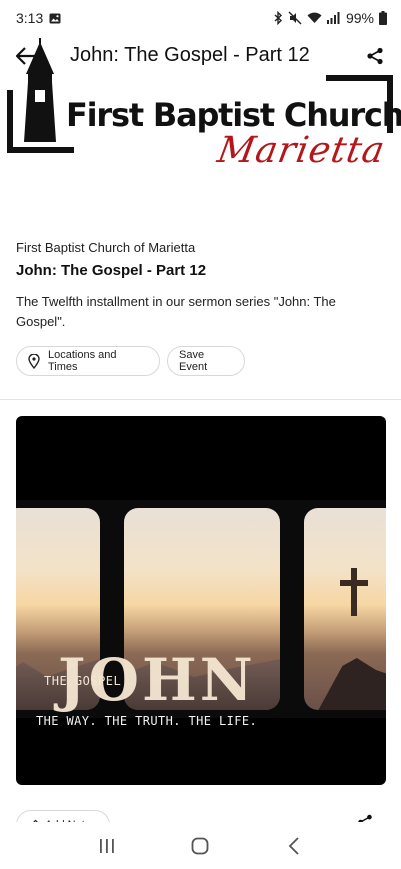  I want to click on divider, so click(200, 399).